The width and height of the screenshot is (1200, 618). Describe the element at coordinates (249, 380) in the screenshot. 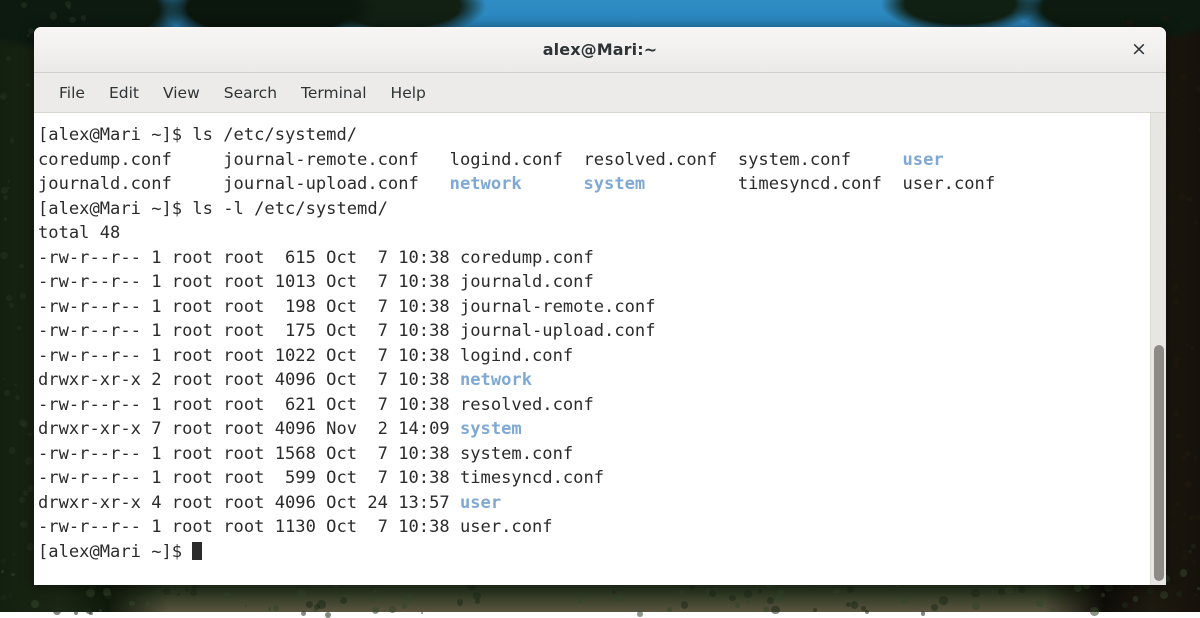

I see `terminal-listing-meta: drwxr-xr-x 2 root root 4096 Oct 7 10:38` at that location.